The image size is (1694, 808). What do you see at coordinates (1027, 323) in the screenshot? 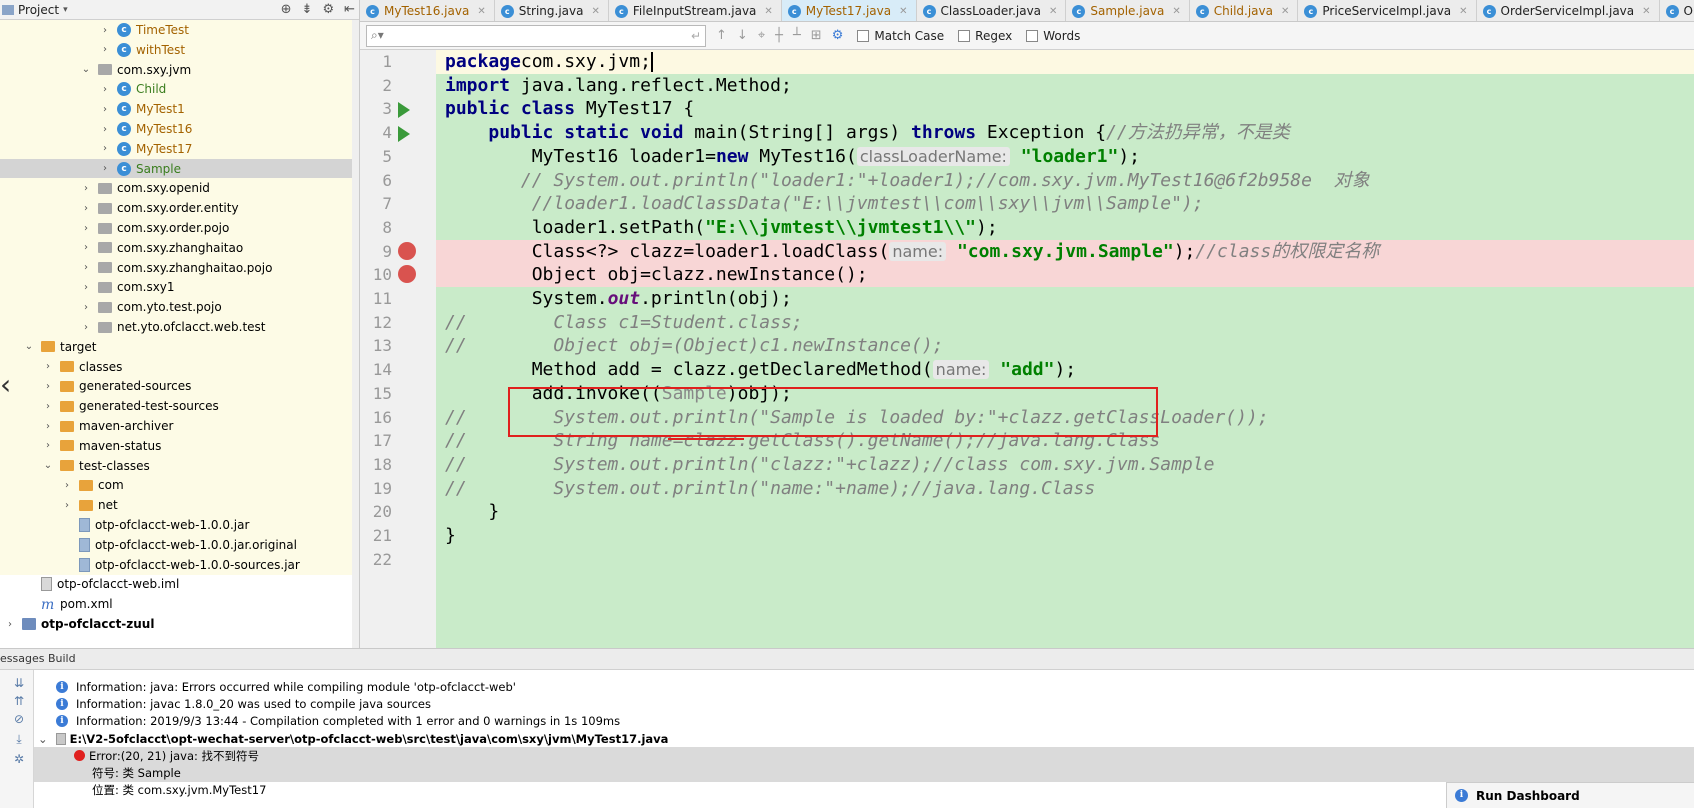
I see `code-line: 12 // Class c1=Student.class;` at bounding box center [1027, 323].